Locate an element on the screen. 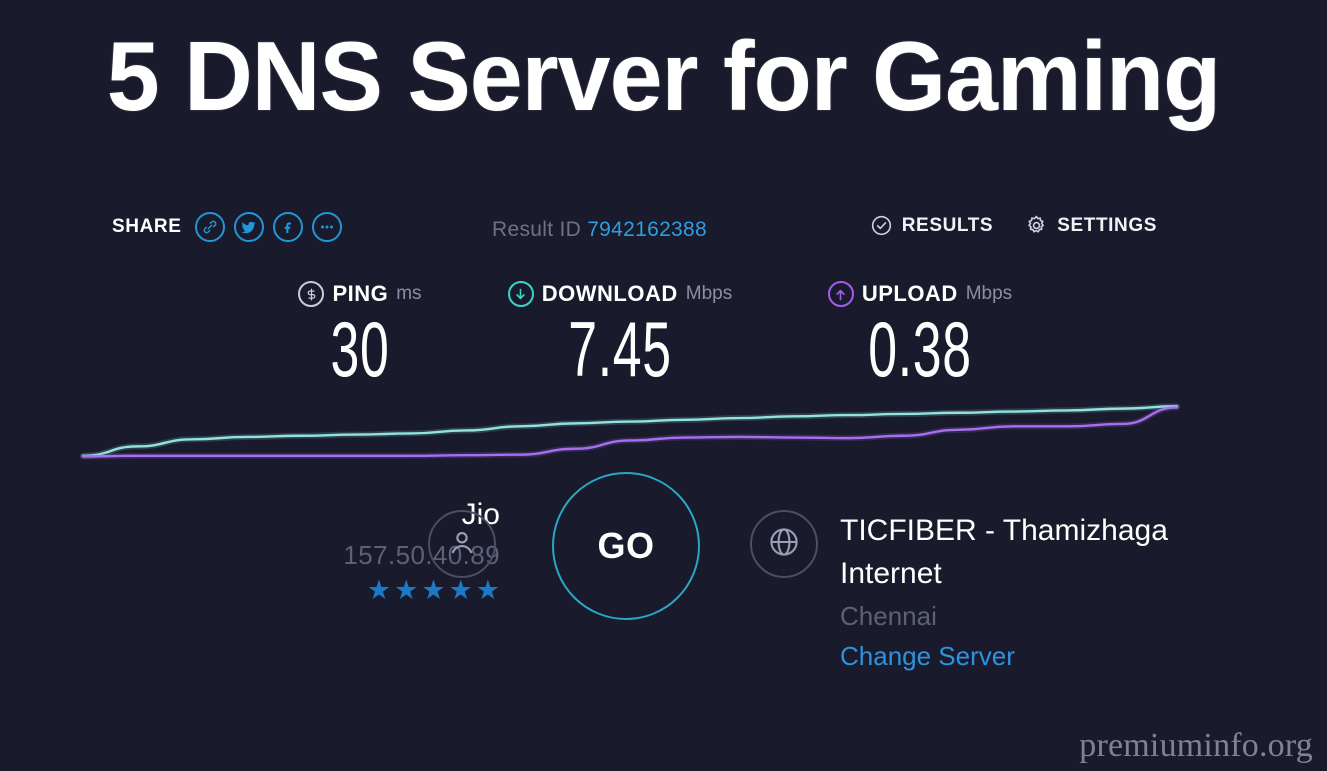 The width and height of the screenshot is (1327, 771). speed-graph-svg is located at coordinates (630, 431).